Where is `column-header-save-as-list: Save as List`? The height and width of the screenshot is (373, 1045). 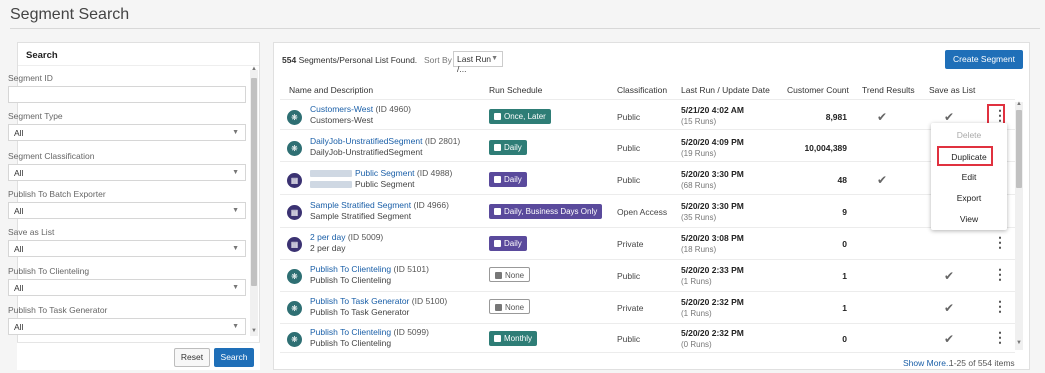
column-header-save-as-list: Save as List is located at coordinates (952, 90).